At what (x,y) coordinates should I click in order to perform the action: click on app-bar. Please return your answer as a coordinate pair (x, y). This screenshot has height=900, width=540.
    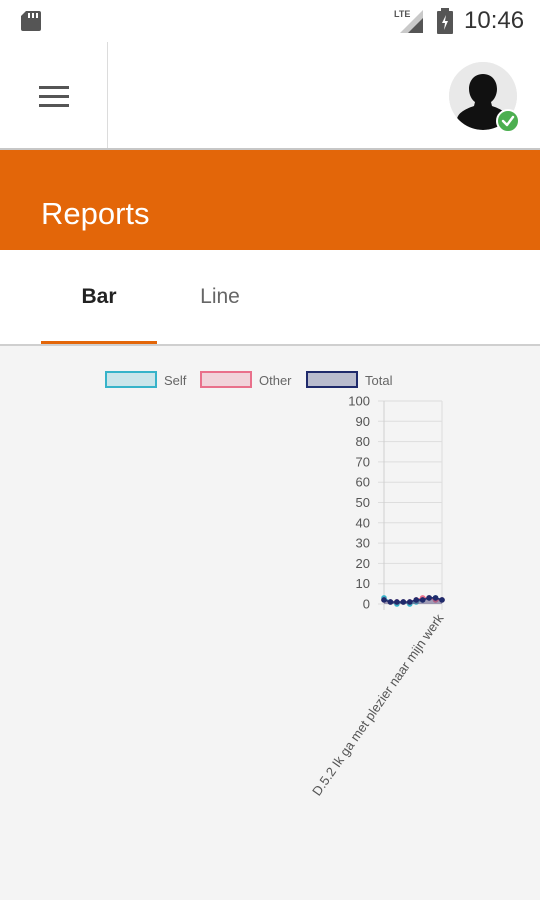
    Looking at the image, I should click on (270, 96).